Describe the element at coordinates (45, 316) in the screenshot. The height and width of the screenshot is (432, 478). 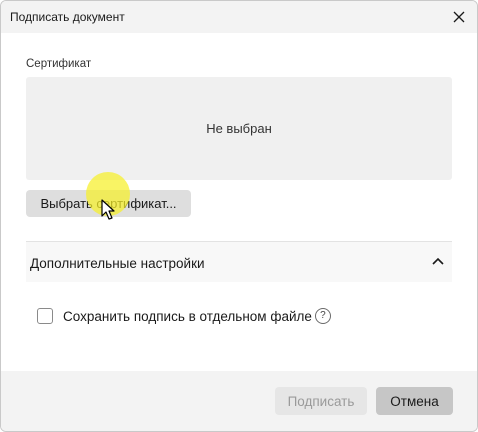
I see `save-separate-checkbox` at that location.